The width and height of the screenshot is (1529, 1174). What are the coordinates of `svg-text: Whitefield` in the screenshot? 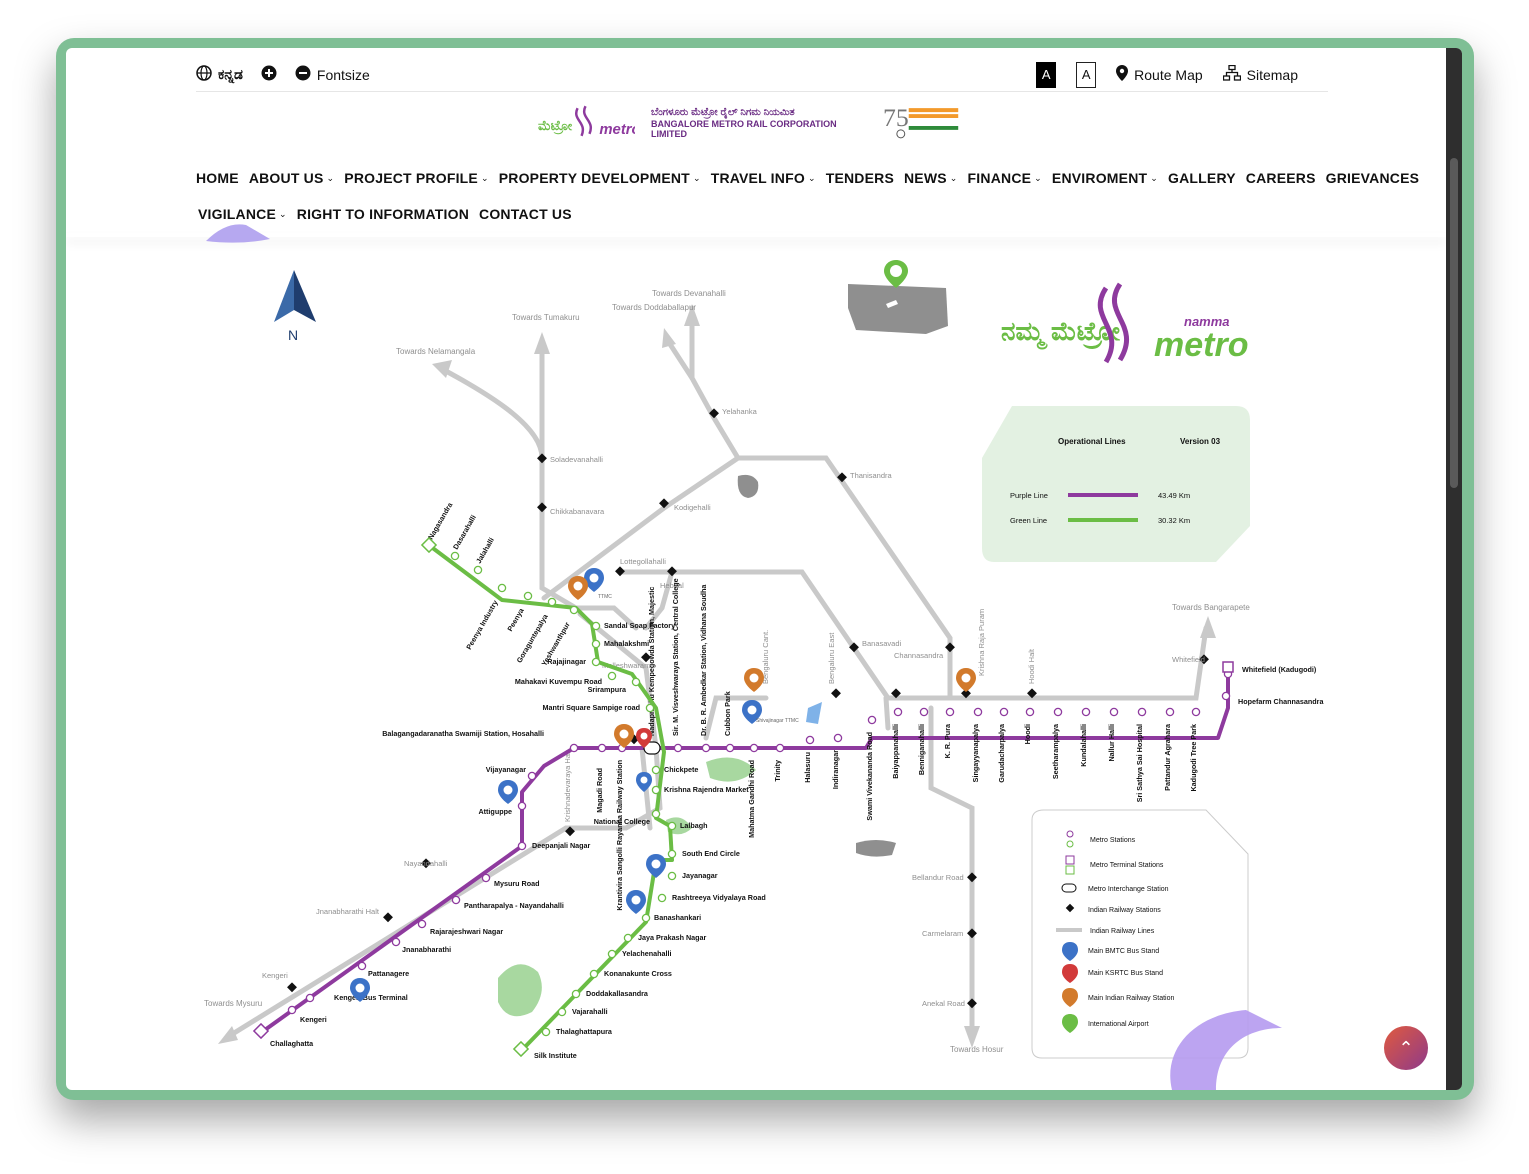 It's located at (1188, 659).